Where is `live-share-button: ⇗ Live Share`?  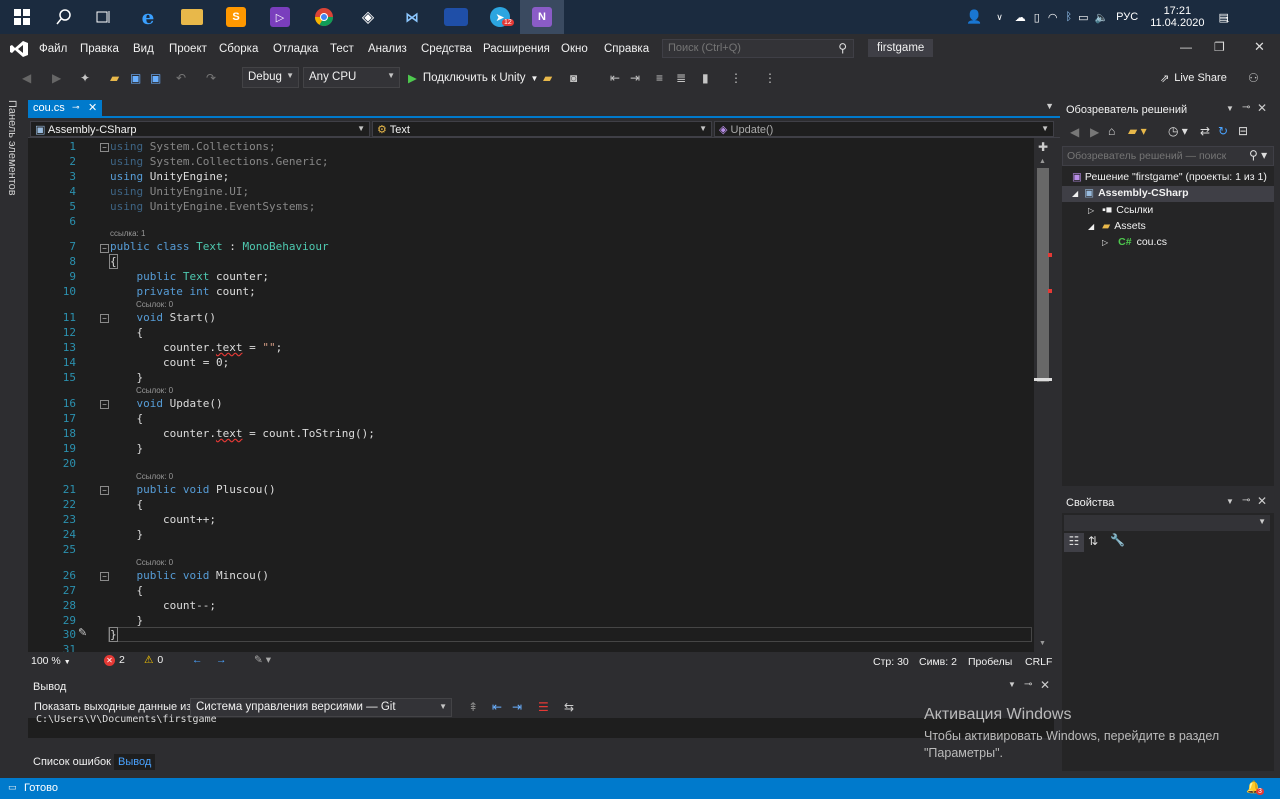
live-share-button: ⇗ Live Share is located at coordinates (1193, 78).